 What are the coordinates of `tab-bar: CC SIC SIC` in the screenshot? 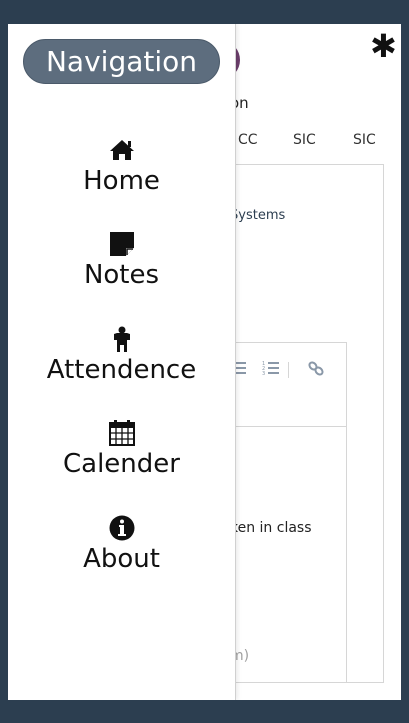 It's located at (315, 143).